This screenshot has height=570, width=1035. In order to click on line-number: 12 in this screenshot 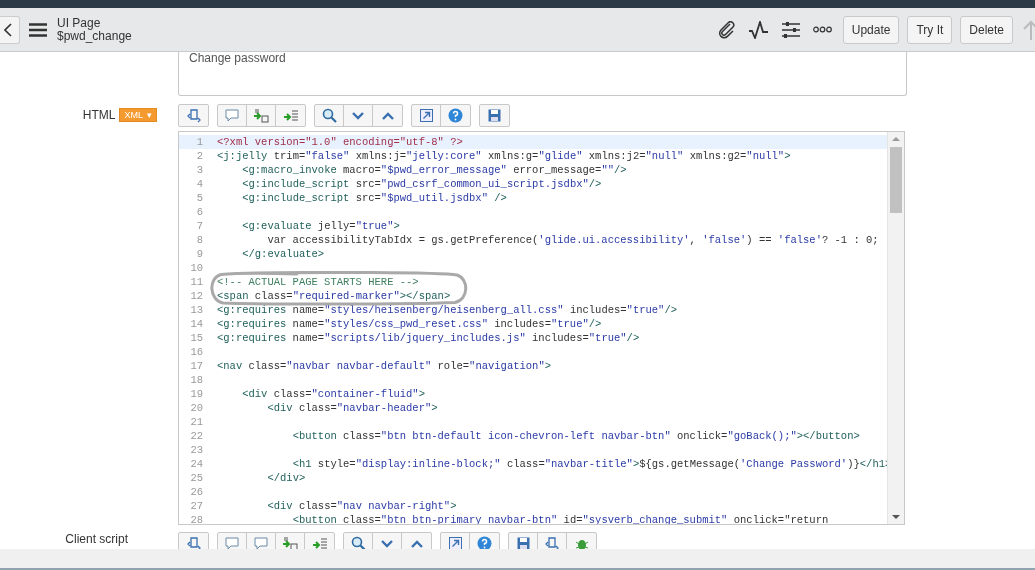, I will do `click(196, 296)`.